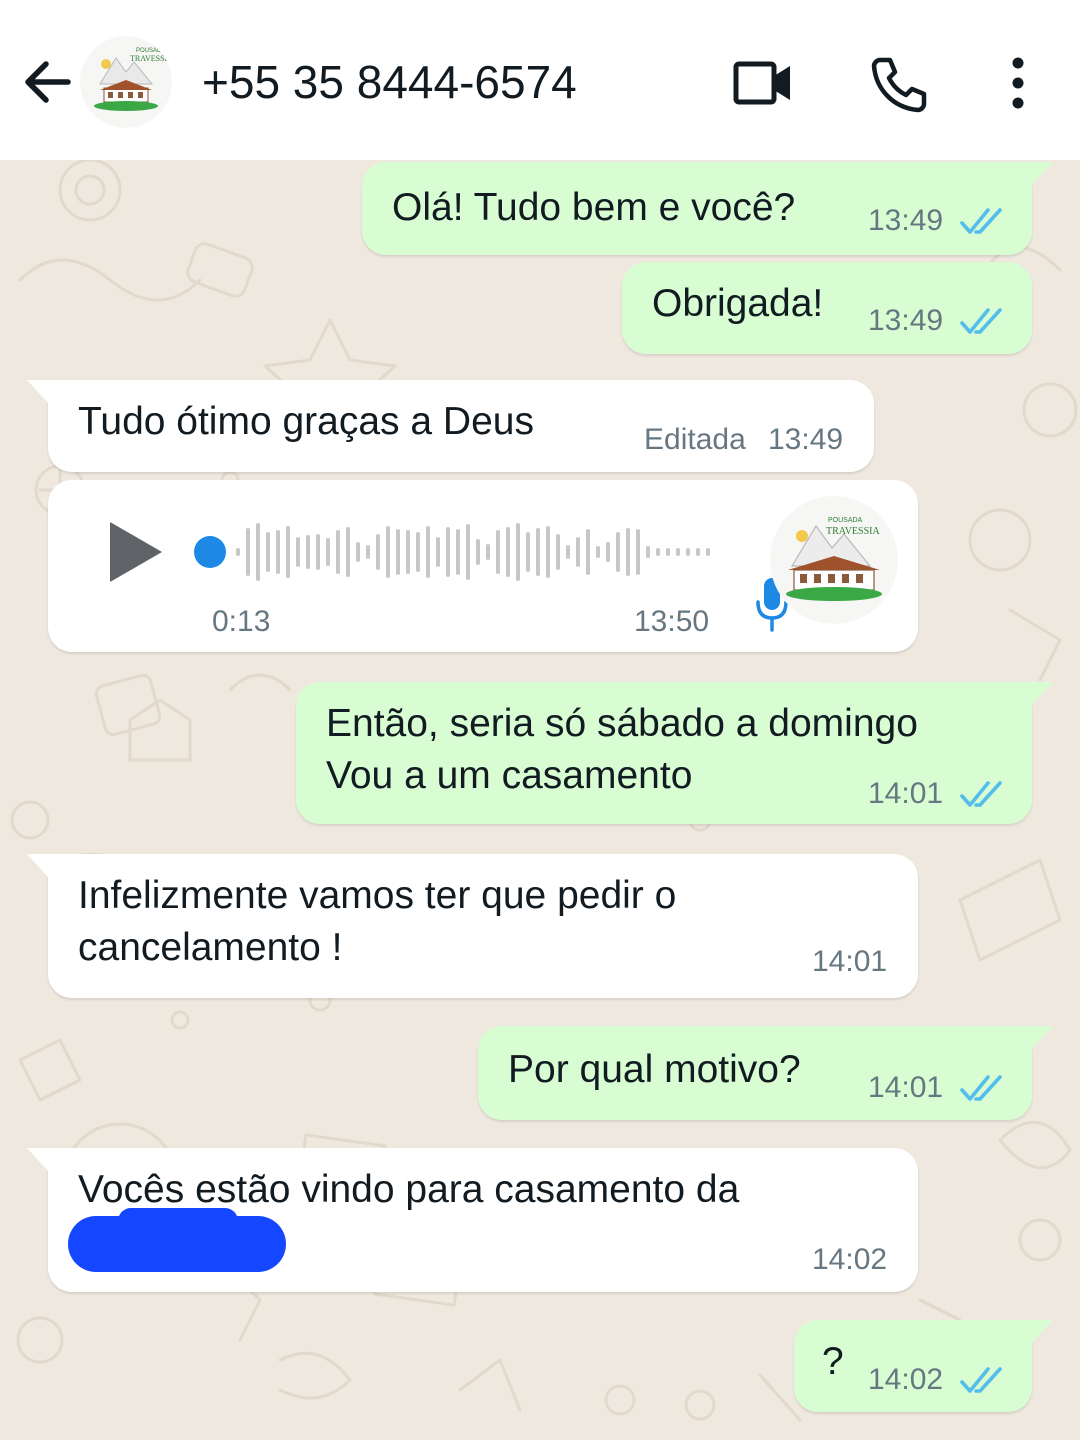 The width and height of the screenshot is (1080, 1440). Describe the element at coordinates (241, 621) in the screenshot. I see `voice-duration: 0:13` at that location.